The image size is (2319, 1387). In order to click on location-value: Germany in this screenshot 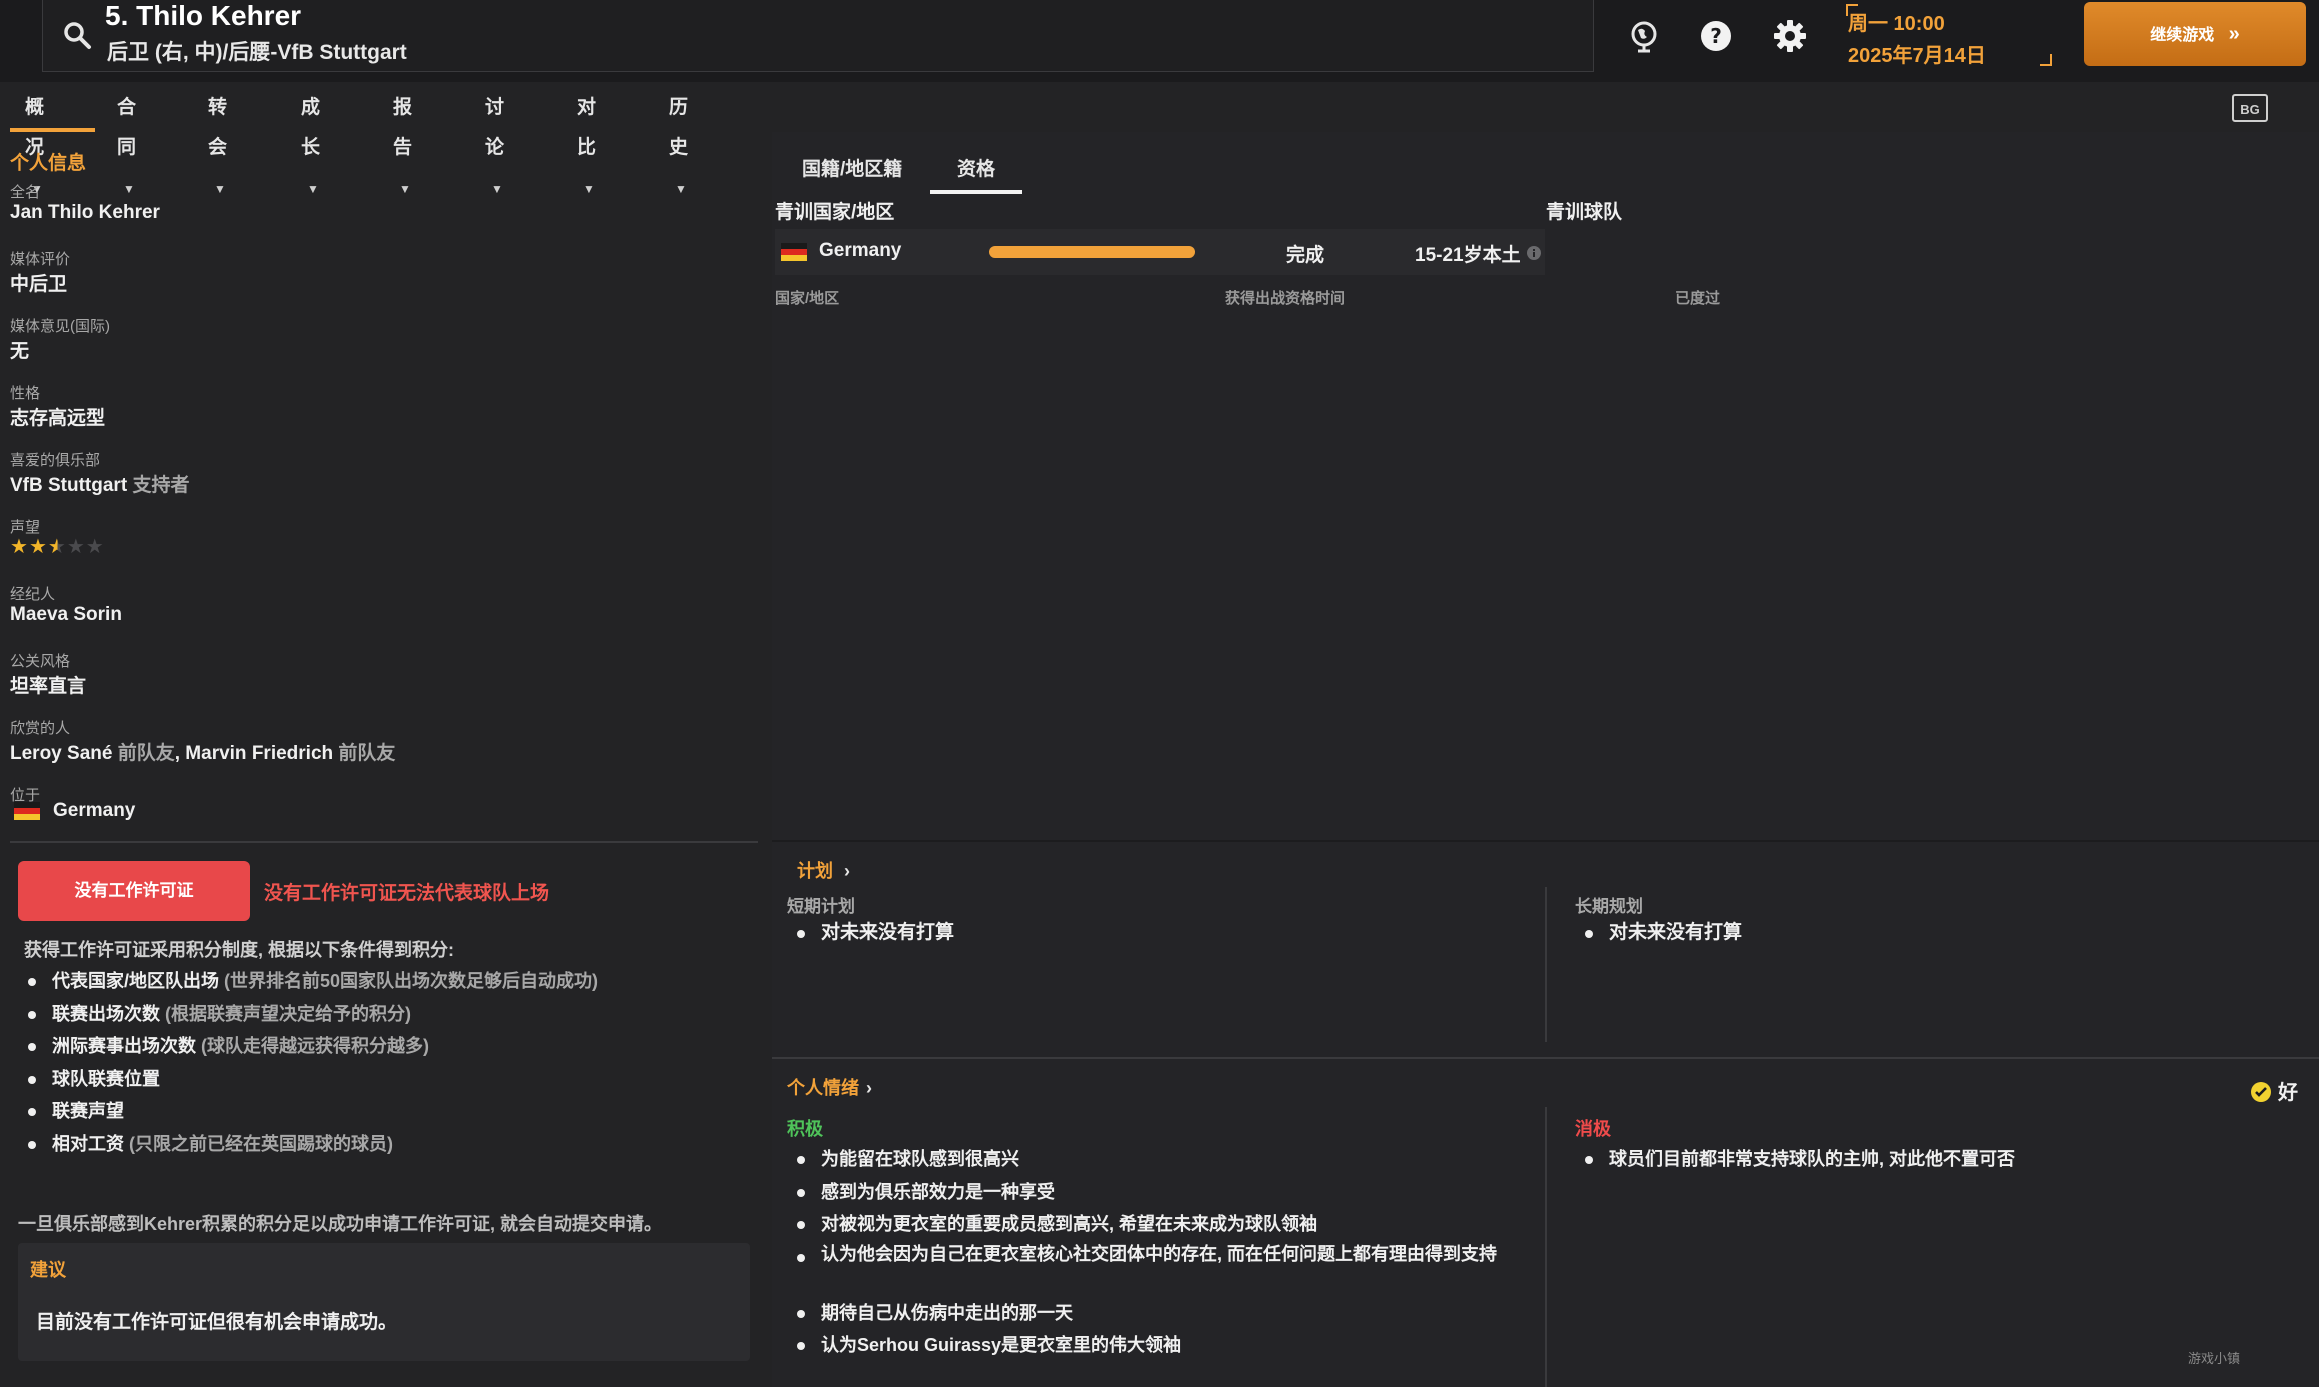, I will do `click(94, 811)`.